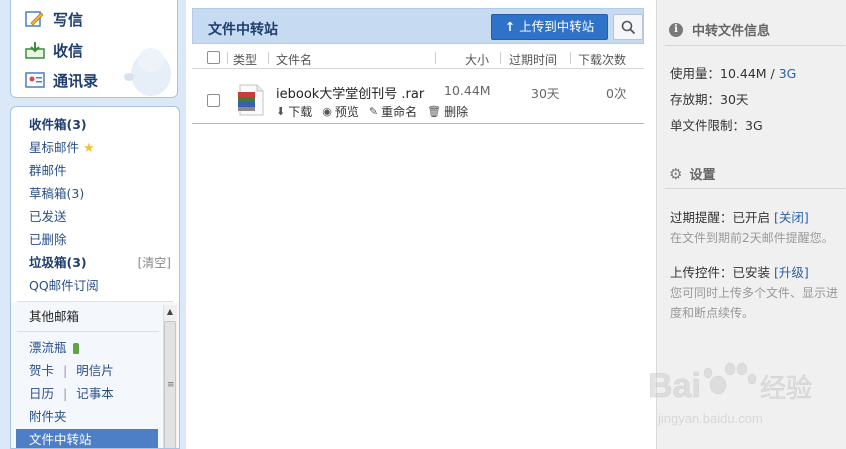  I want to click on quick-actions-panel: 写信 收信 通讯录, so click(94, 49).